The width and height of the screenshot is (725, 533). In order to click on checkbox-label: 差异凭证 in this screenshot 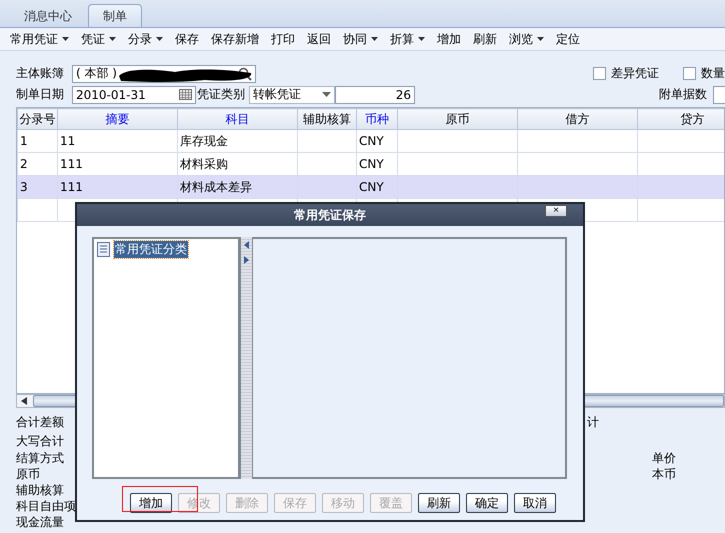, I will do `click(635, 73)`.